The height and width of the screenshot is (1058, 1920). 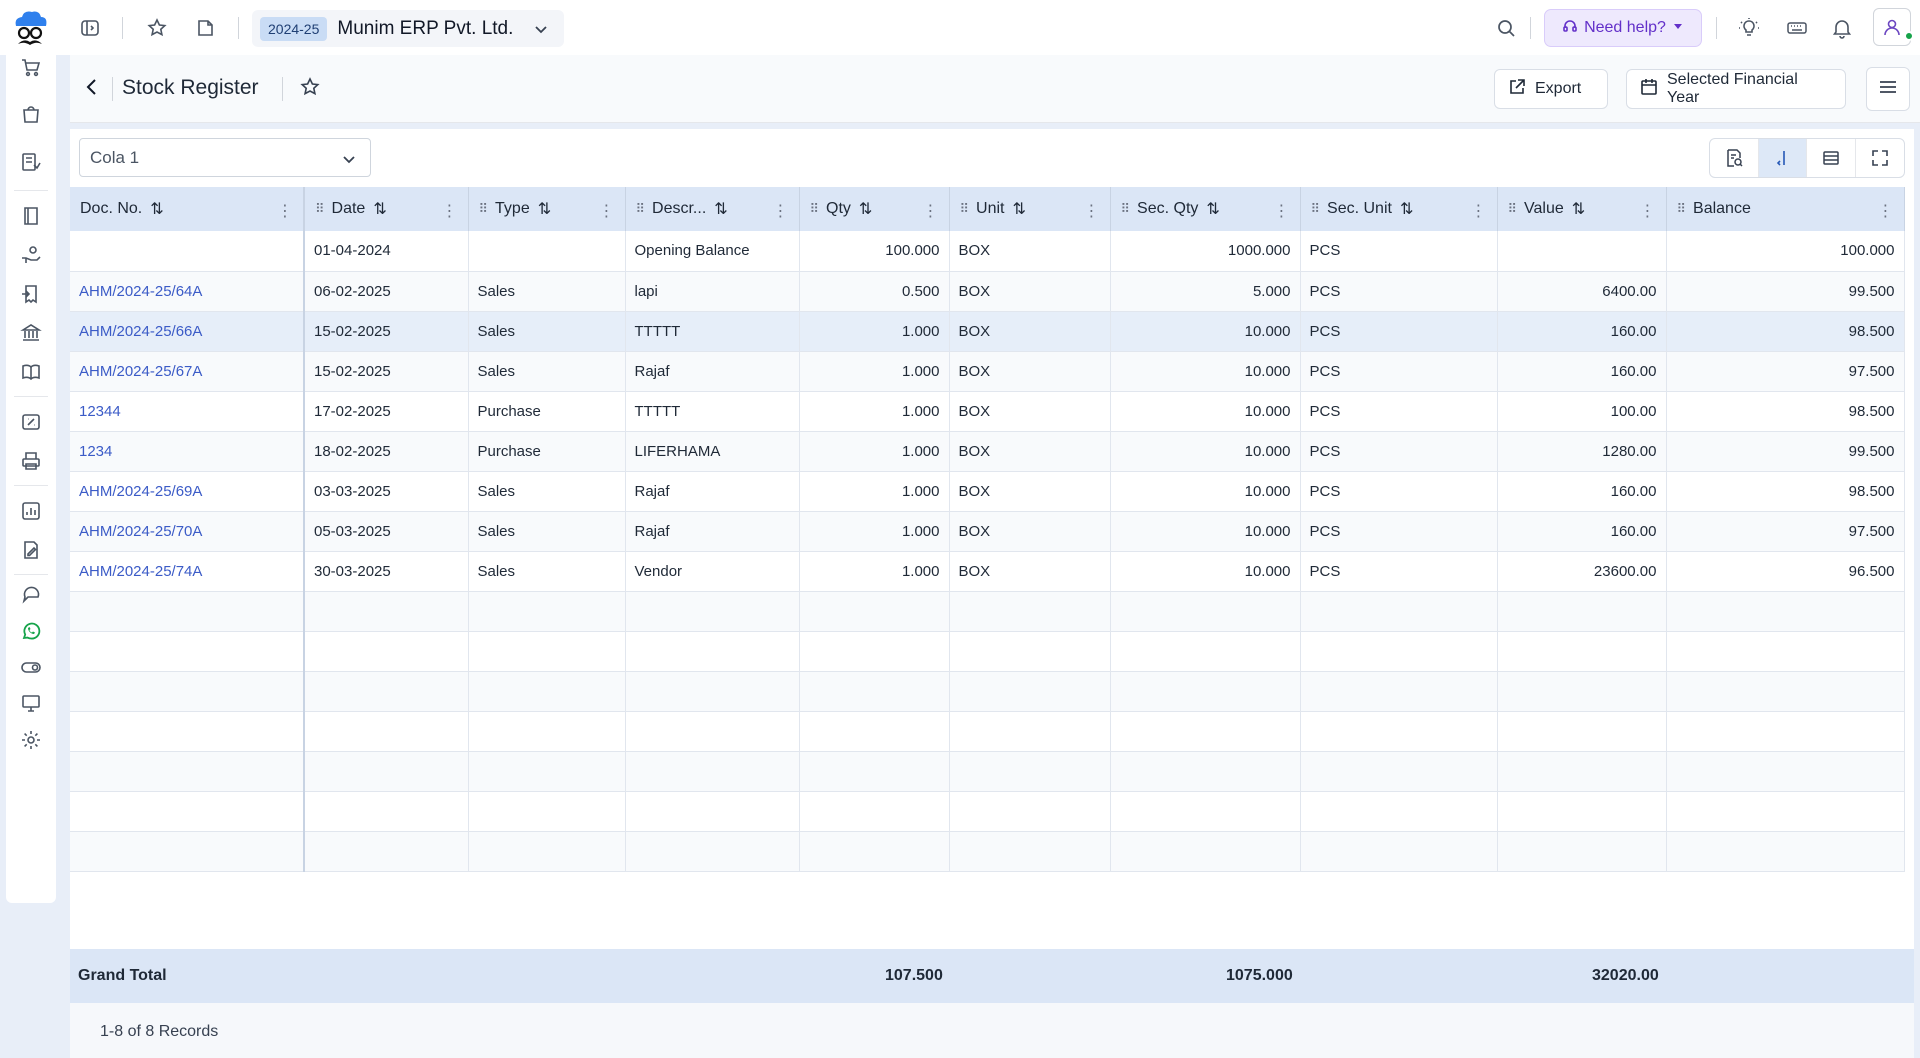 I want to click on column-header-qty: ⠿ Qty ⇅ ⋮, so click(x=874, y=209).